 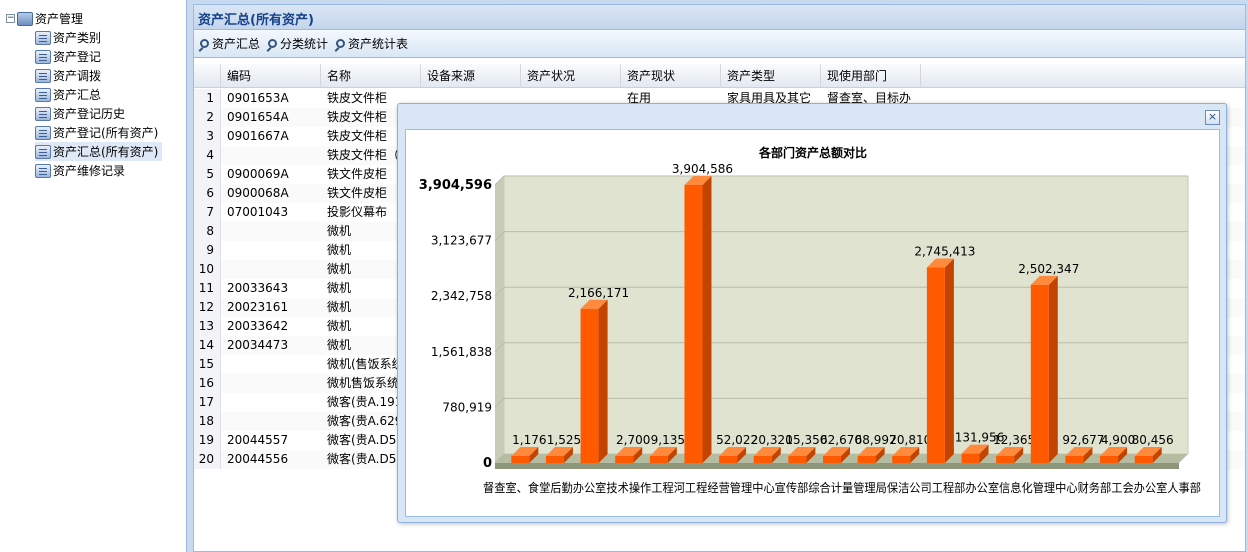 I want to click on y-tick-label: 780,919, so click(x=467, y=407).